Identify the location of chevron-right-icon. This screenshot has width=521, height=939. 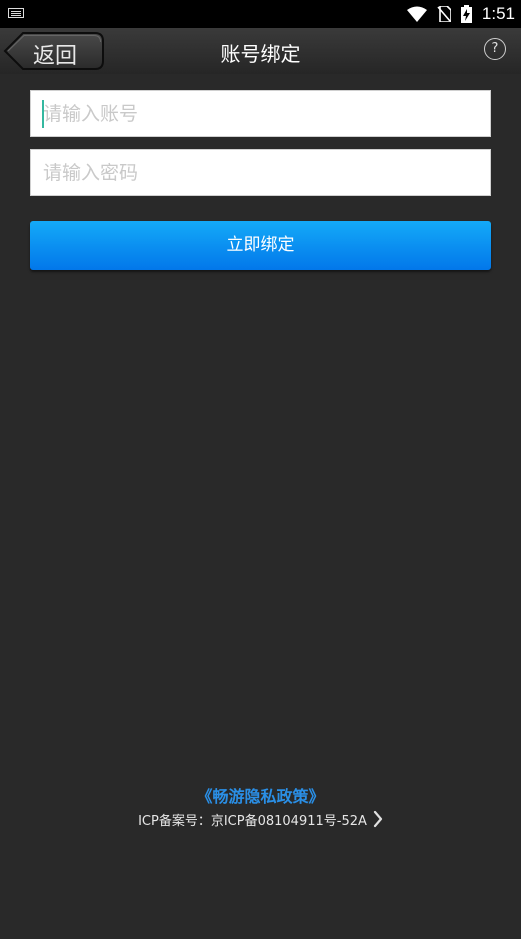
(378, 819).